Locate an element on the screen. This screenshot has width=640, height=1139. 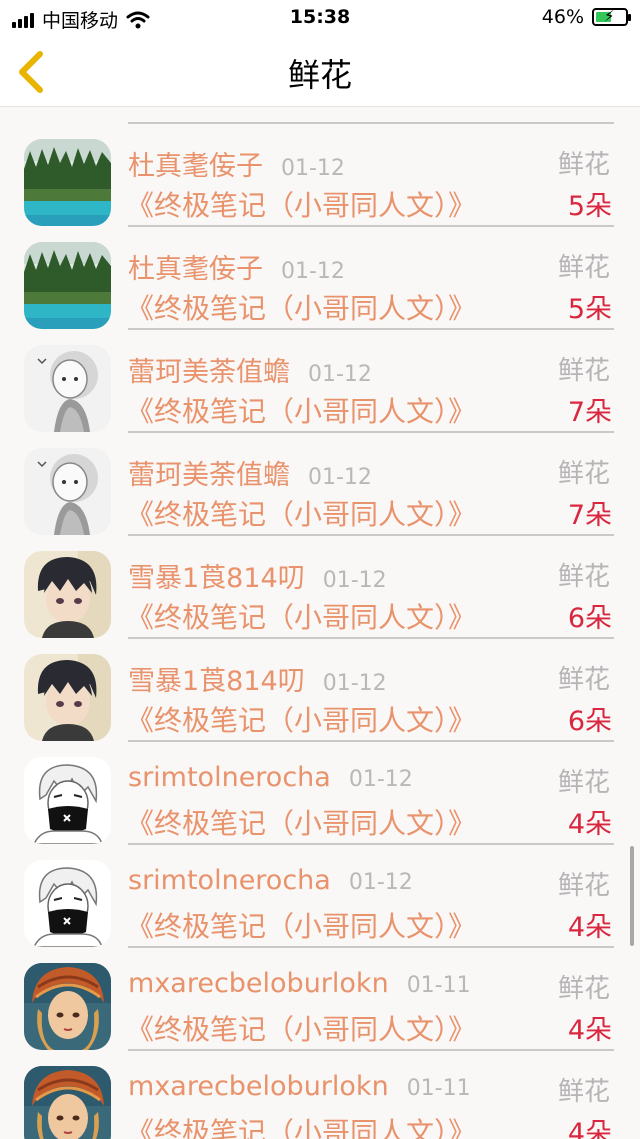
scrollbar is located at coordinates (632, 896).